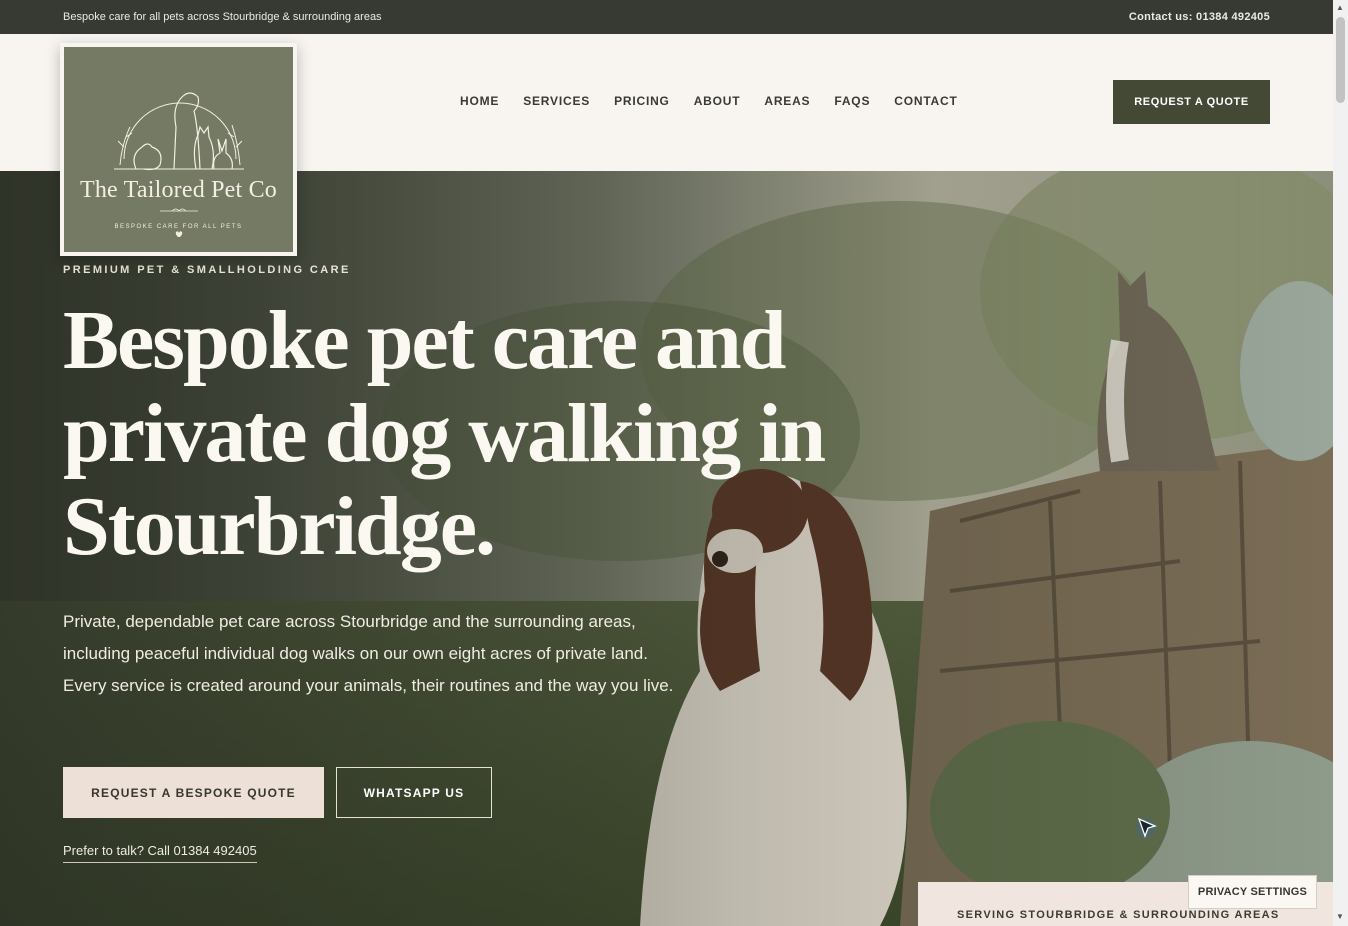  What do you see at coordinates (1252, 892) in the screenshot?
I see `privacy-settings-button: PRIVACY SETTINGS` at bounding box center [1252, 892].